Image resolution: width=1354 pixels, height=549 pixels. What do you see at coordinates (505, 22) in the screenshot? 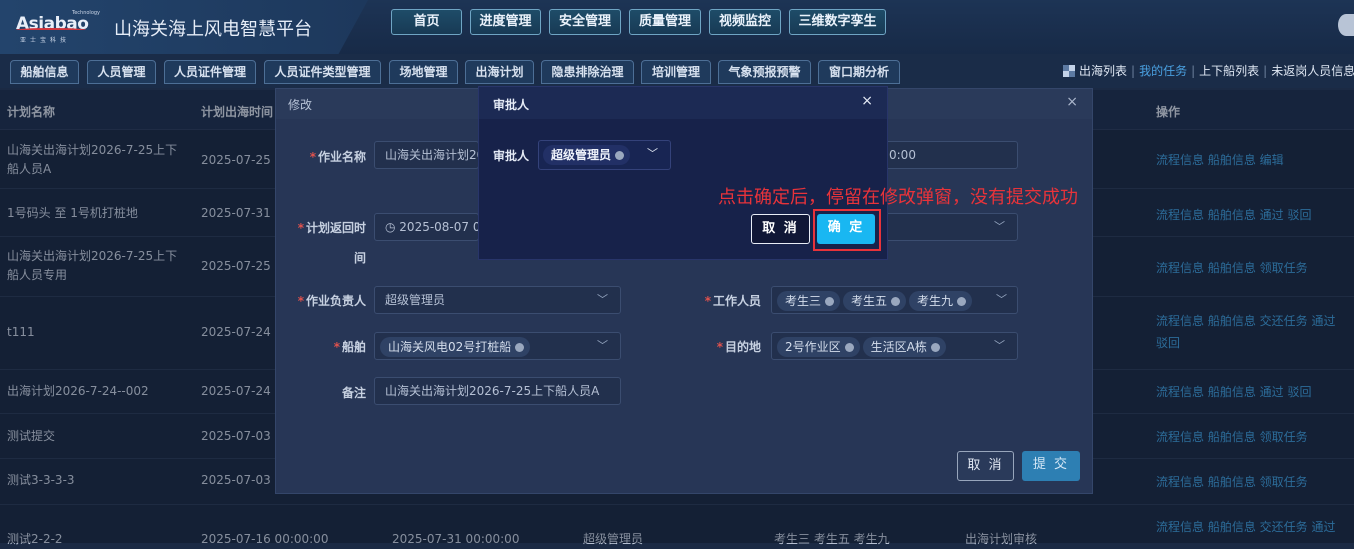
I see `nav-progress: 进度管理` at bounding box center [505, 22].